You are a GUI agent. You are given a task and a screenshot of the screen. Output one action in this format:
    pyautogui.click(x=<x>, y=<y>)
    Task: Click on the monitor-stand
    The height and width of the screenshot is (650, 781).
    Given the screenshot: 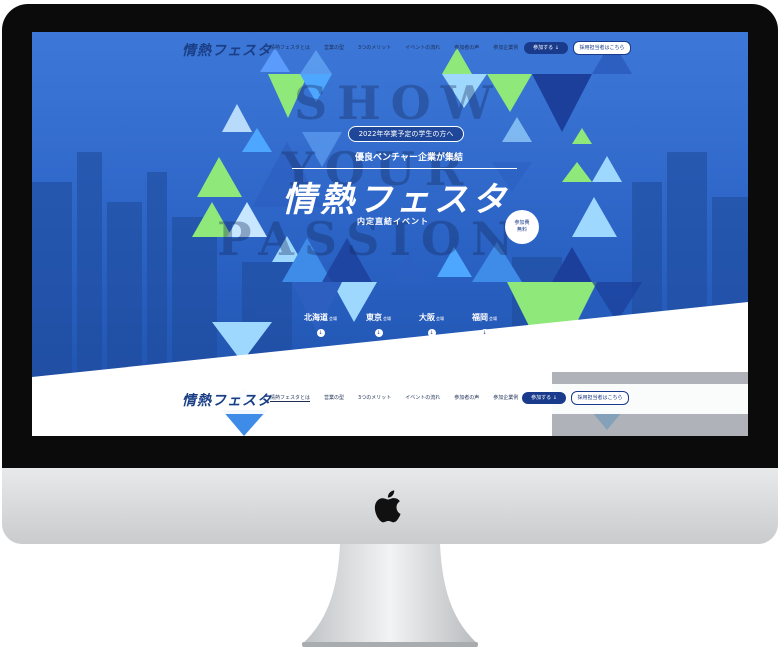 What is the action you would take?
    pyautogui.click(x=390, y=595)
    